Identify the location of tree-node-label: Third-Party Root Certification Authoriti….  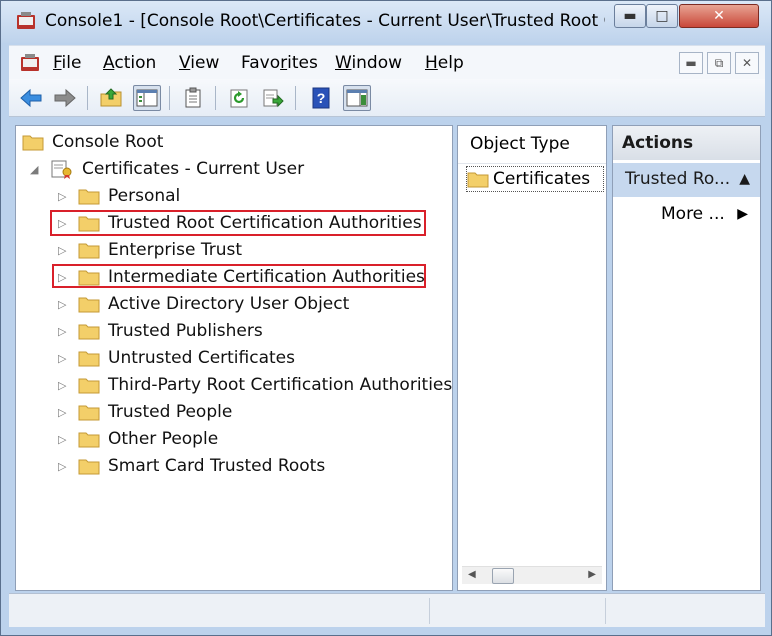
(280, 385).